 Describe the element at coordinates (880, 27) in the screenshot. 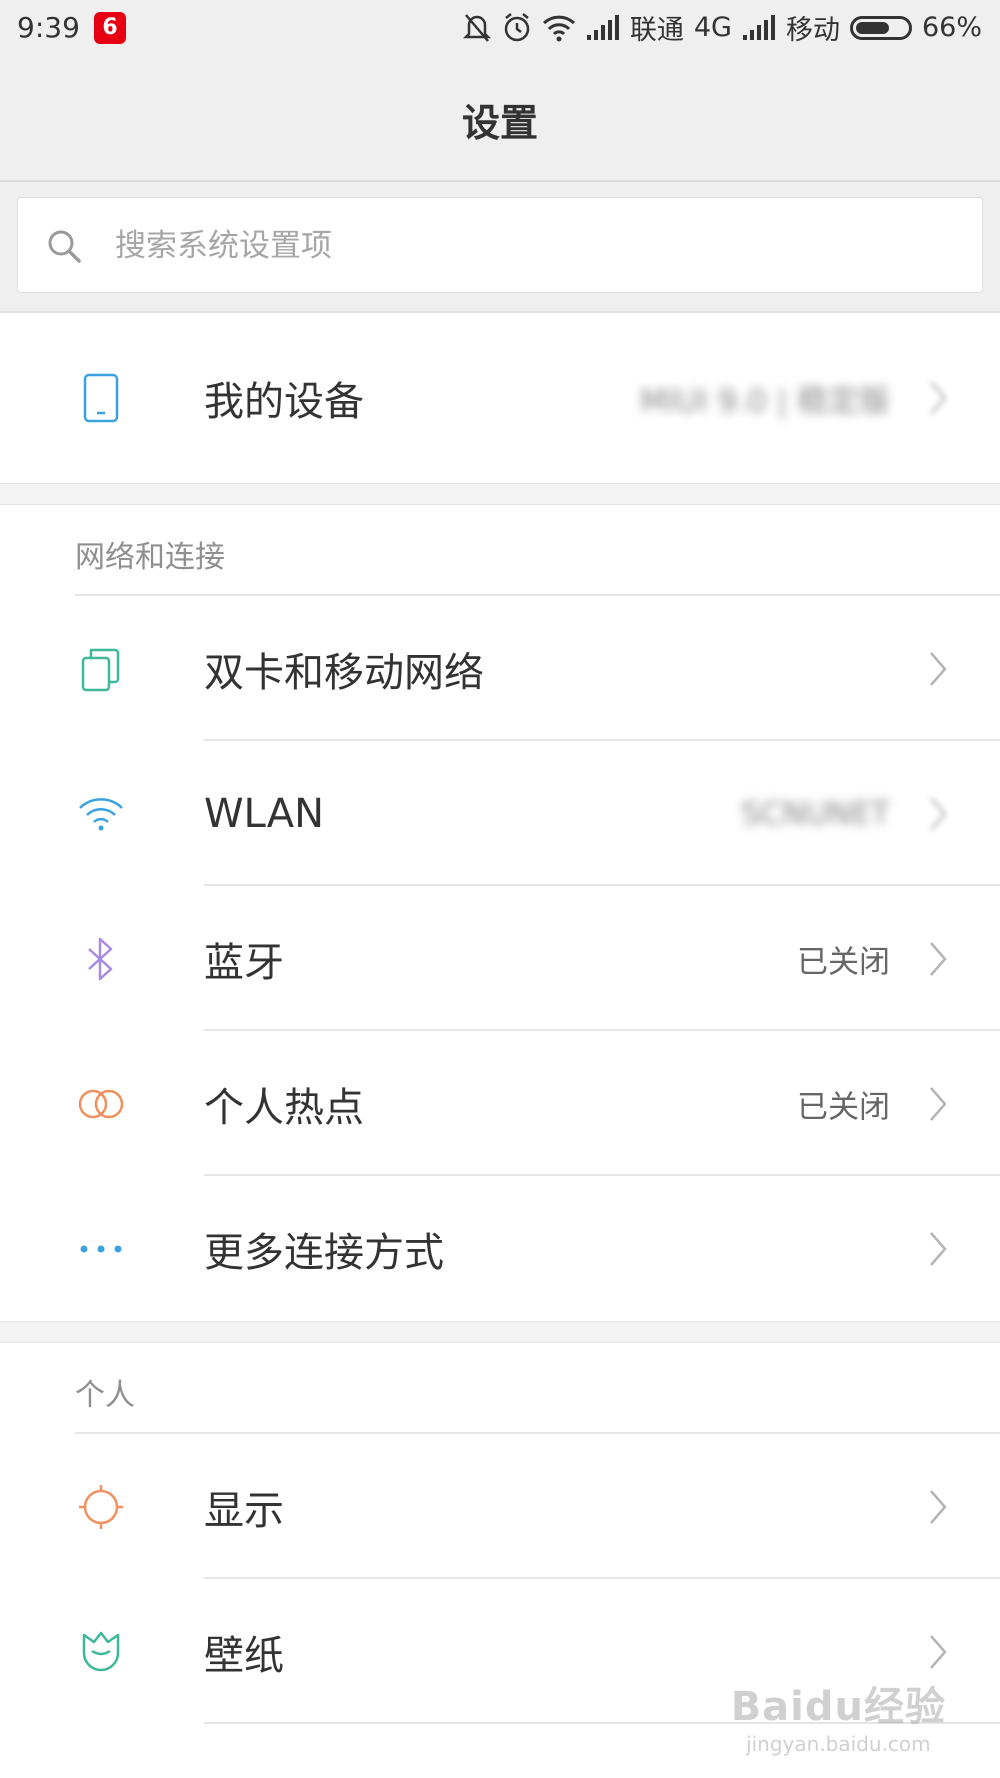

I see `battery-icon` at that location.